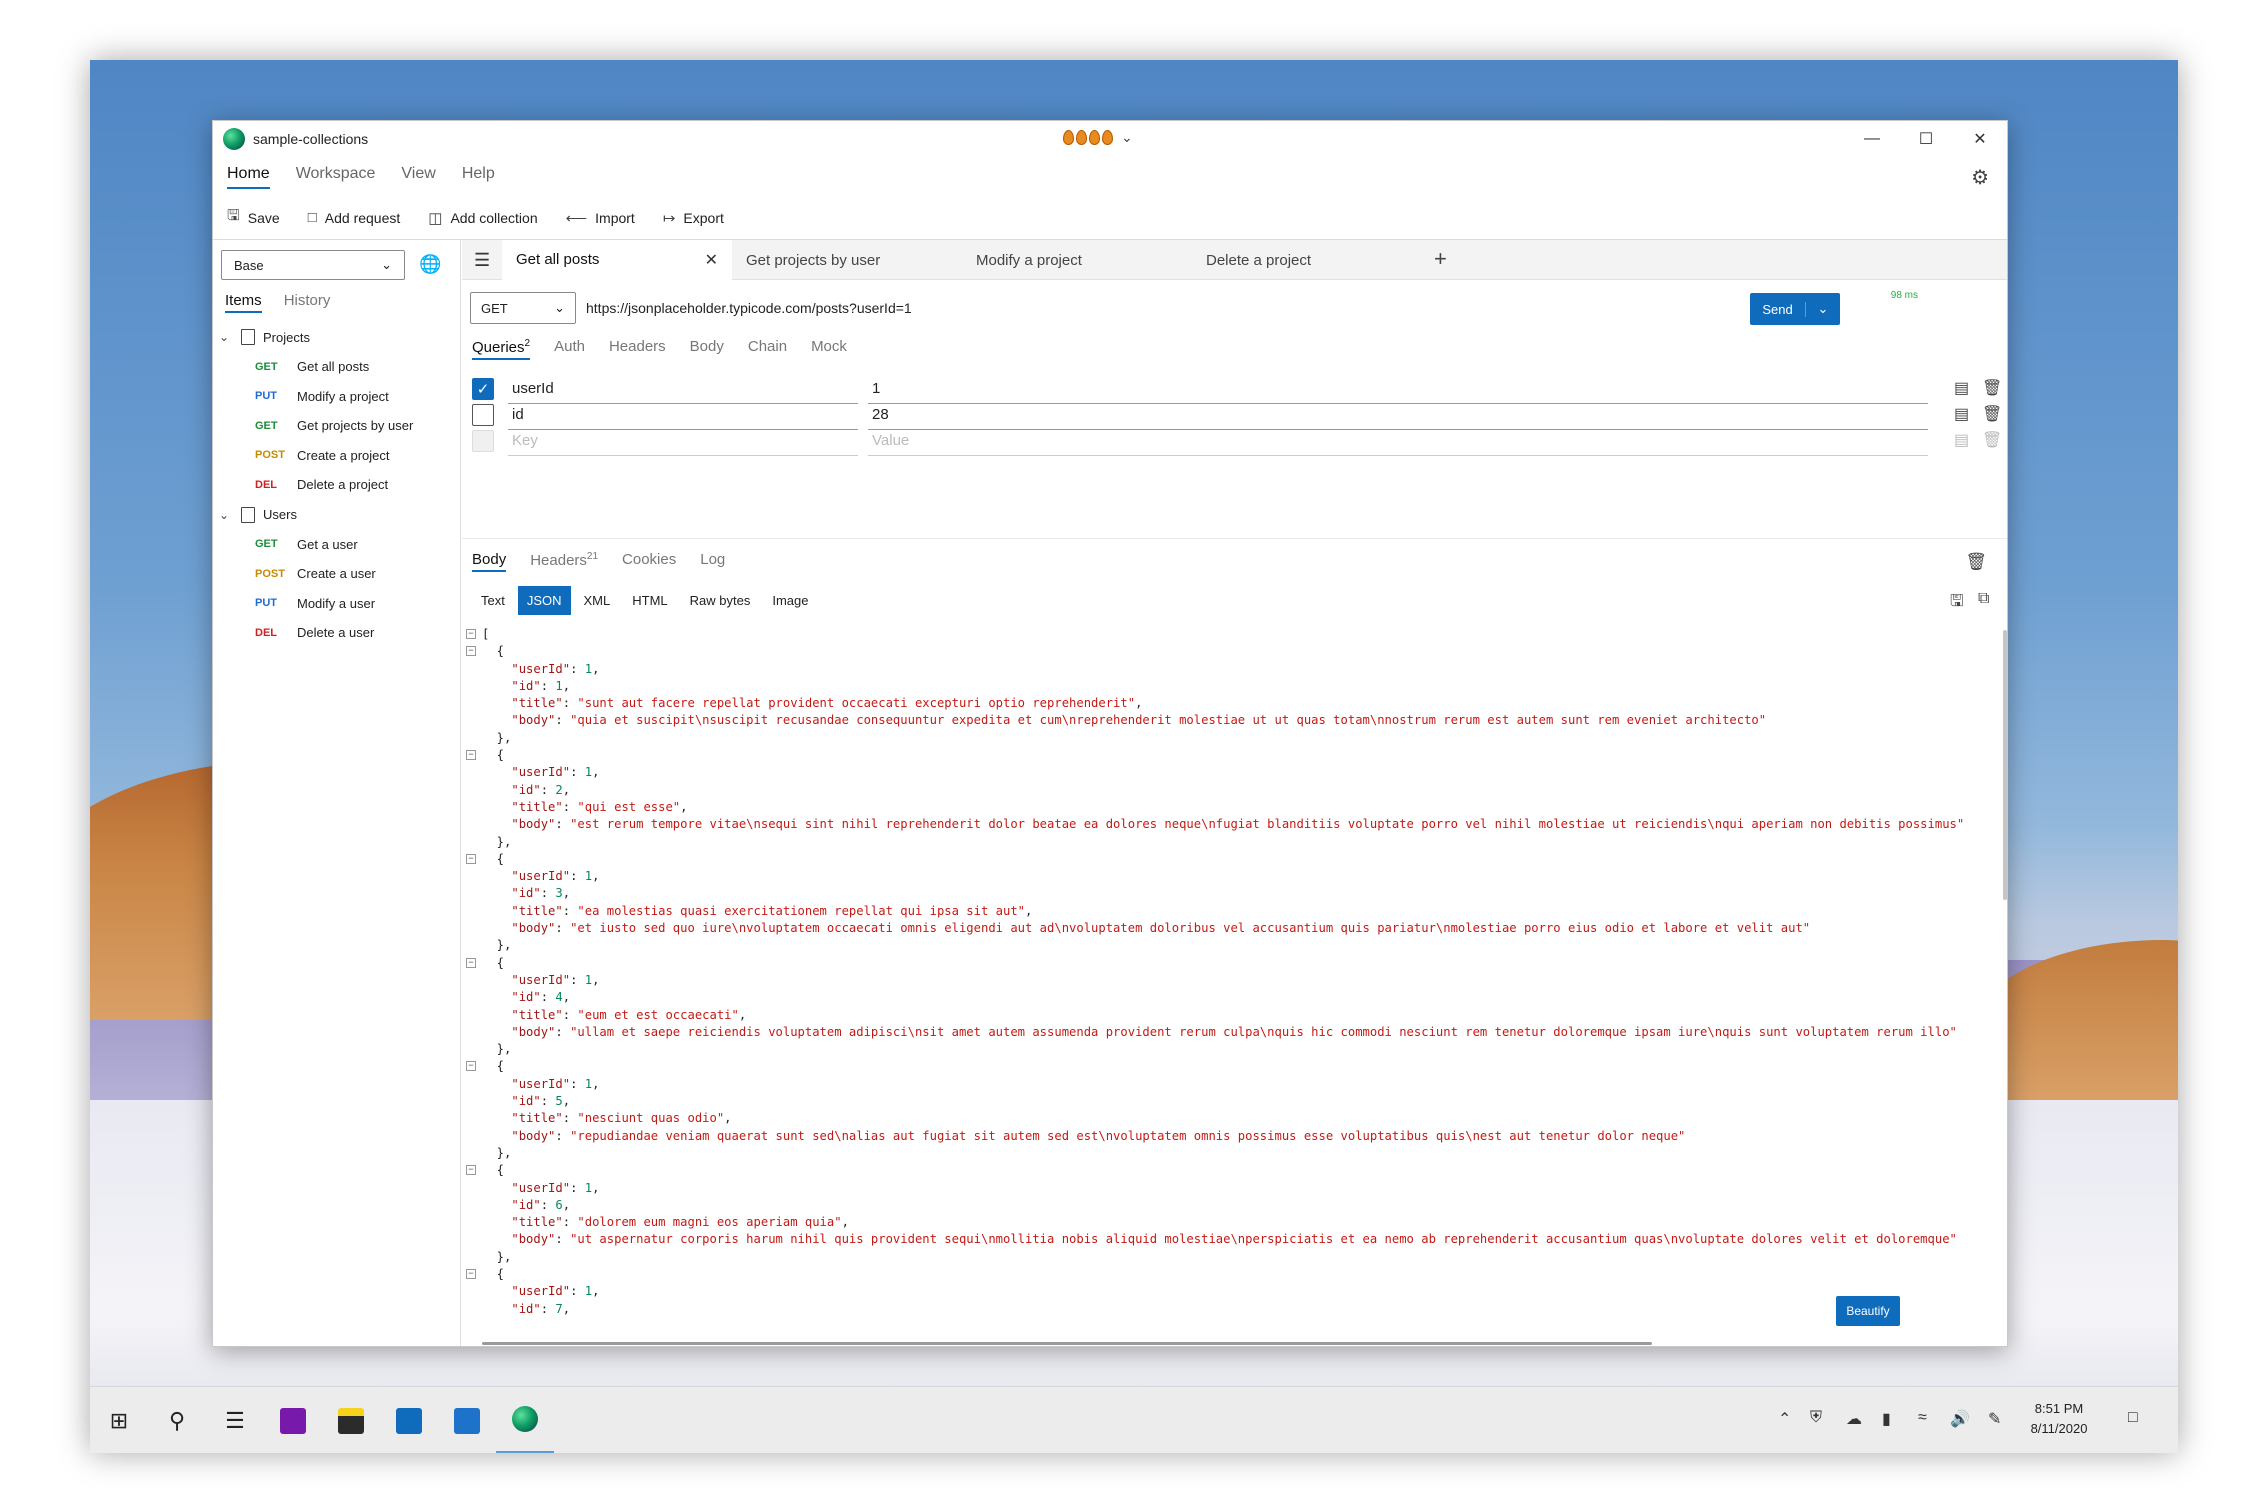 The width and height of the screenshot is (2256, 1504). What do you see at coordinates (1886, 1419) in the screenshot?
I see `battery-icon: ▮` at bounding box center [1886, 1419].